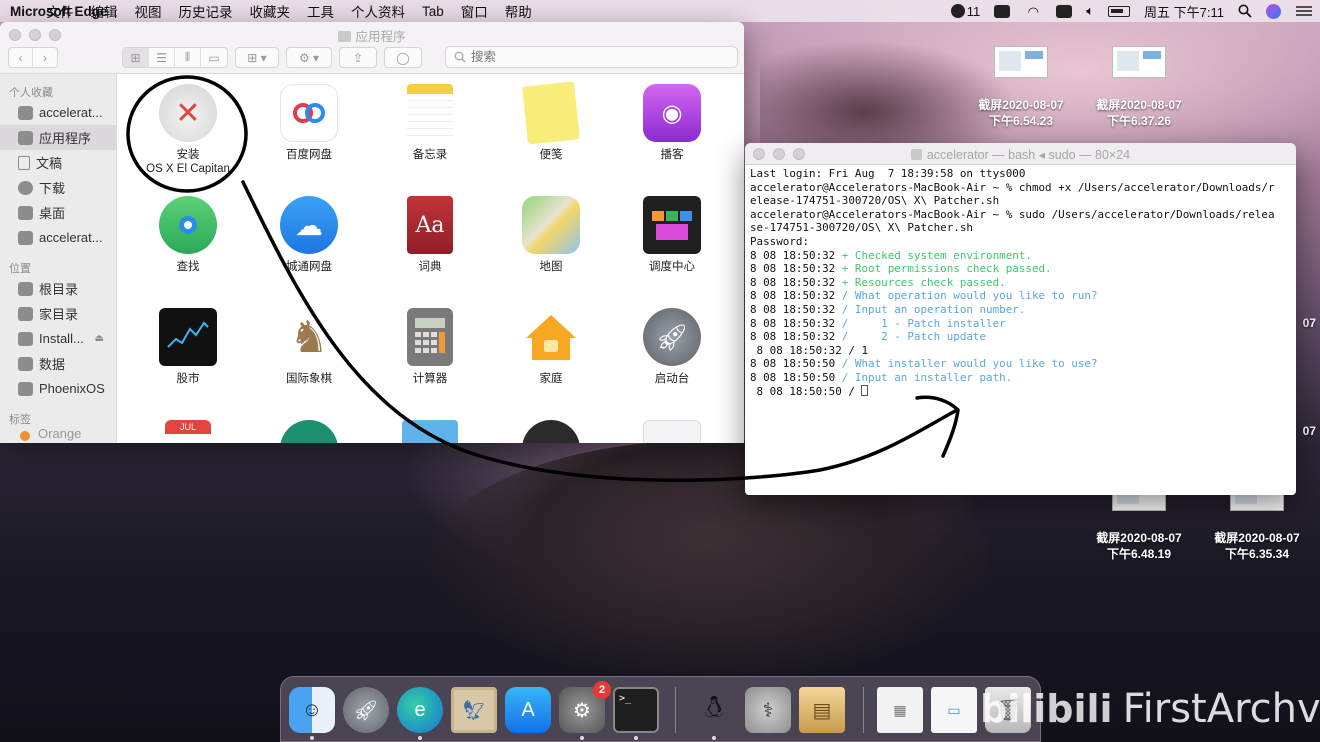  I want to click on archive-icon: ▤, so click(822, 710).